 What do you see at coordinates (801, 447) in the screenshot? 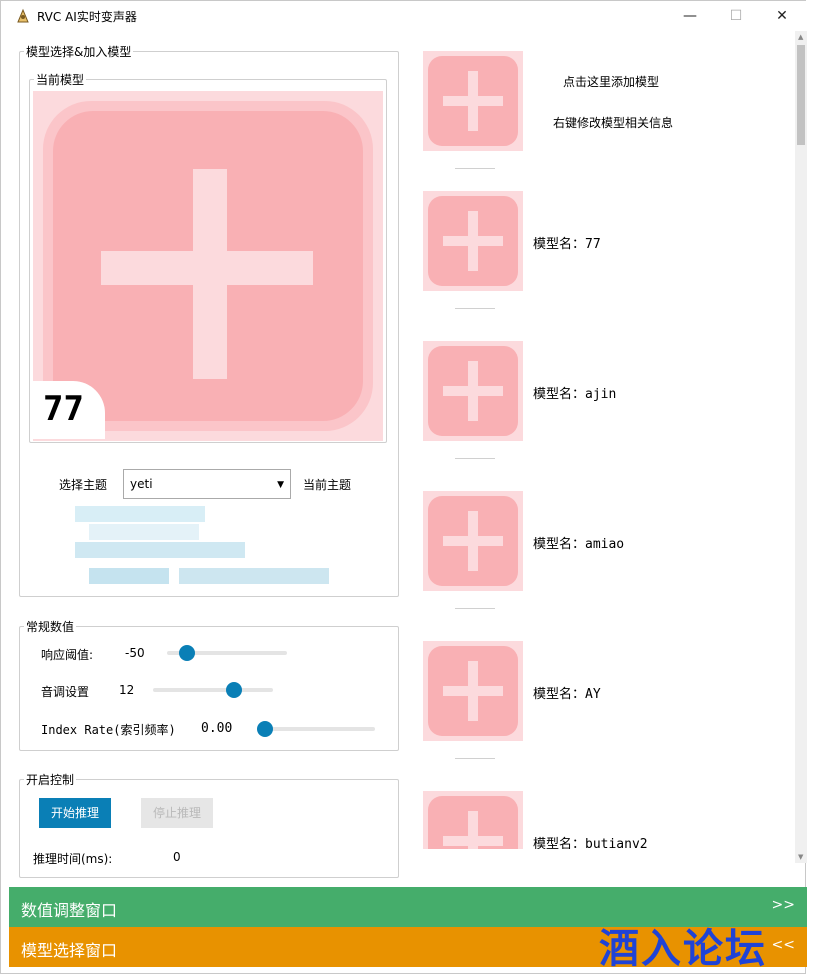
I see `model-list-scrollbar: ▲ ▼` at bounding box center [801, 447].